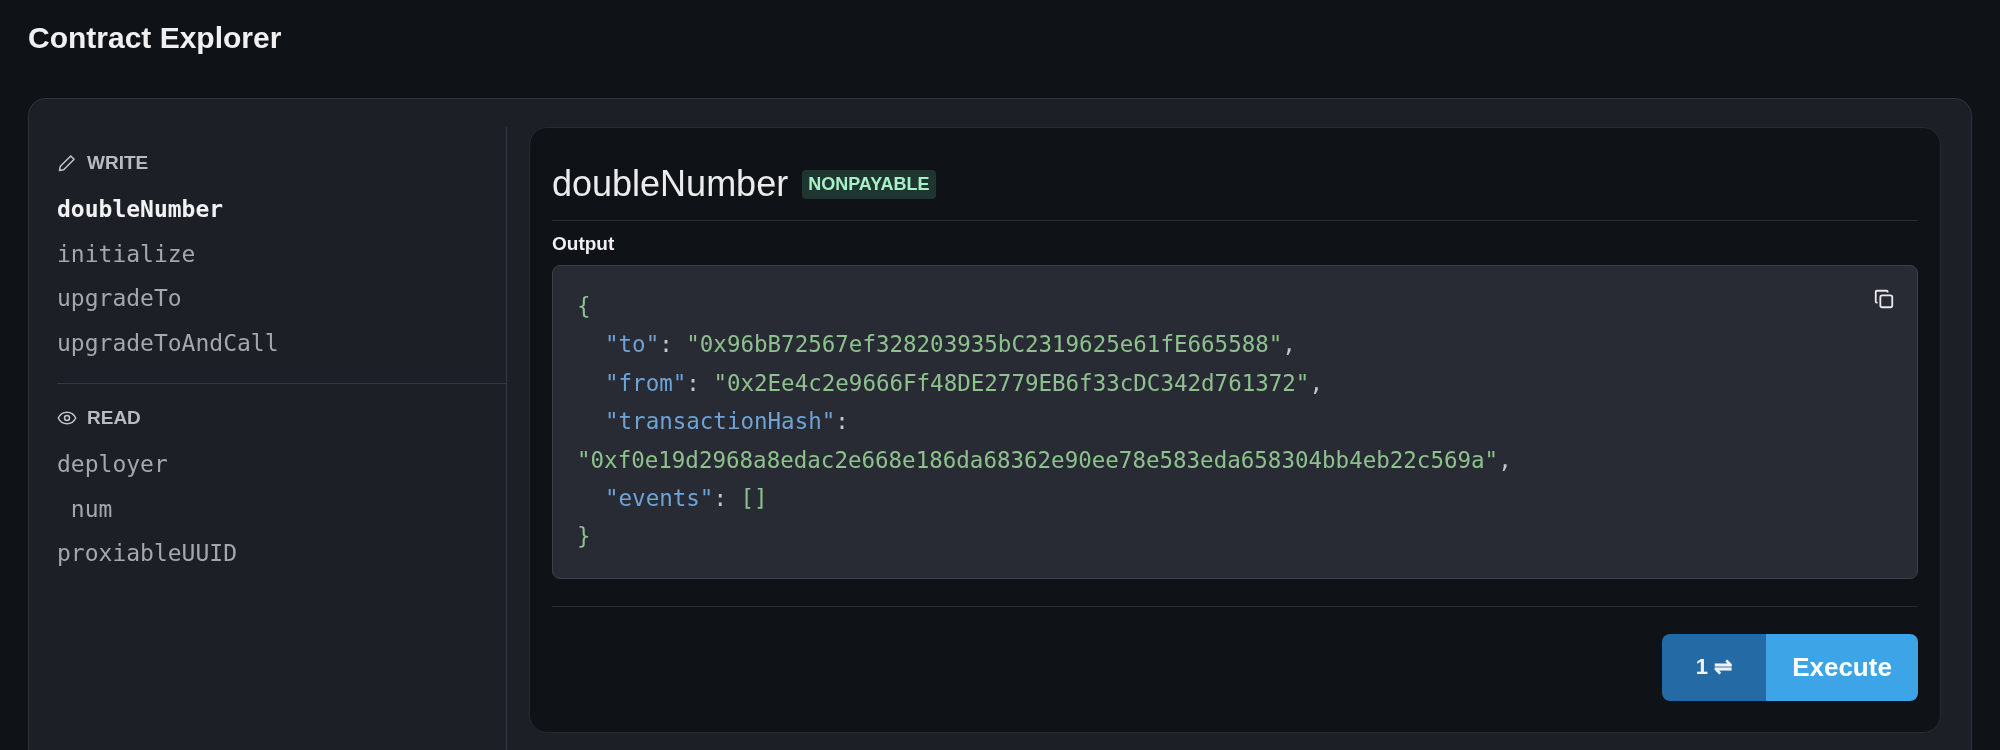 The height and width of the screenshot is (750, 2000). Describe the element at coordinates (726, 422) in the screenshot. I see `code-line: "transactionHash":` at that location.